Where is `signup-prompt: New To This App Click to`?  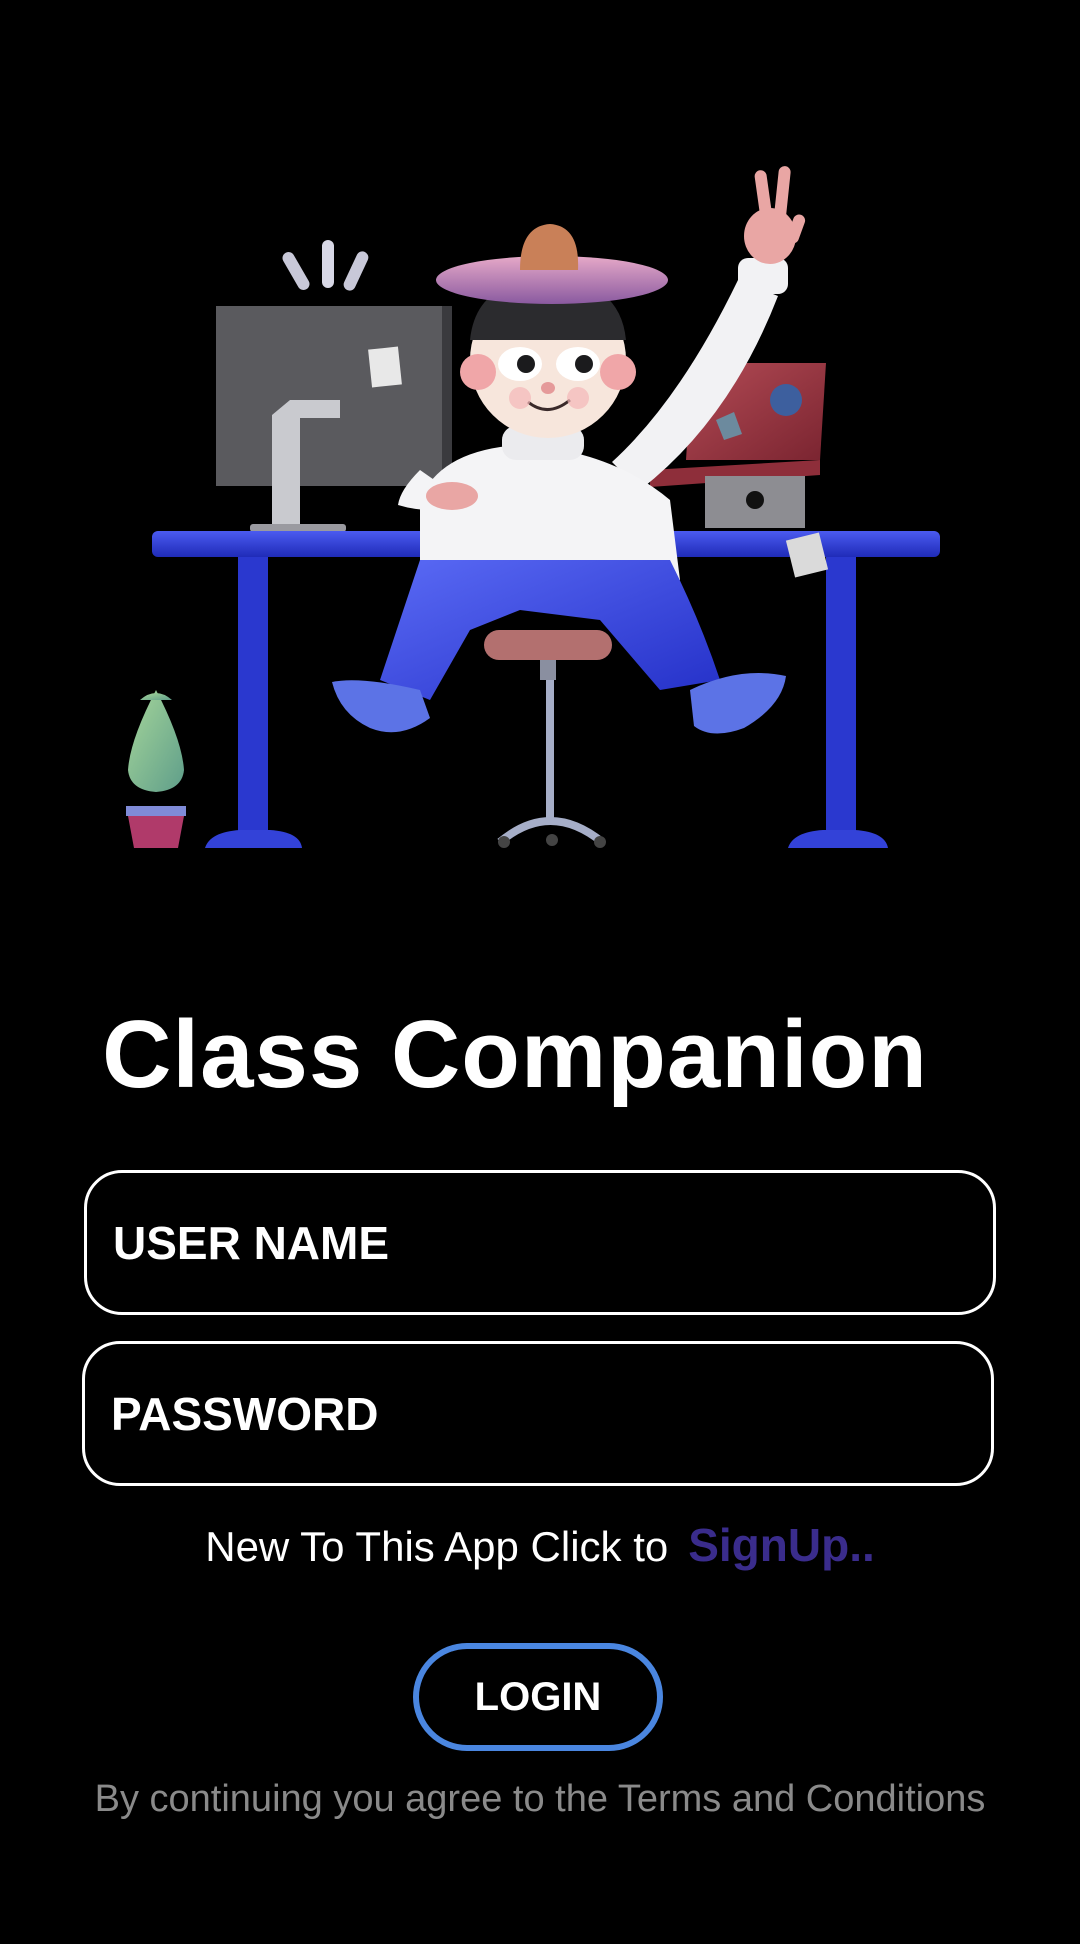 signup-prompt: New To This App Click to is located at coordinates (437, 1546).